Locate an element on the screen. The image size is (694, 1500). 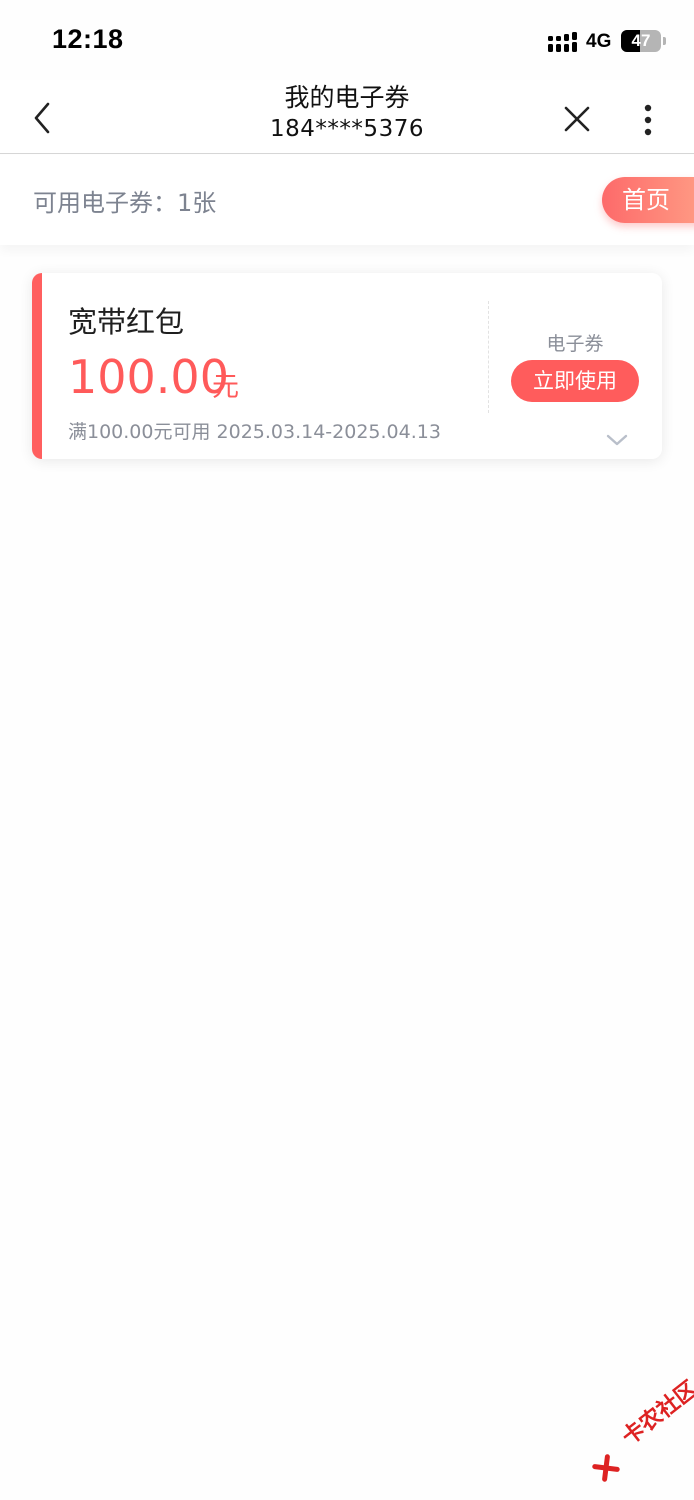
network-type: 4G is located at coordinates (599, 41).